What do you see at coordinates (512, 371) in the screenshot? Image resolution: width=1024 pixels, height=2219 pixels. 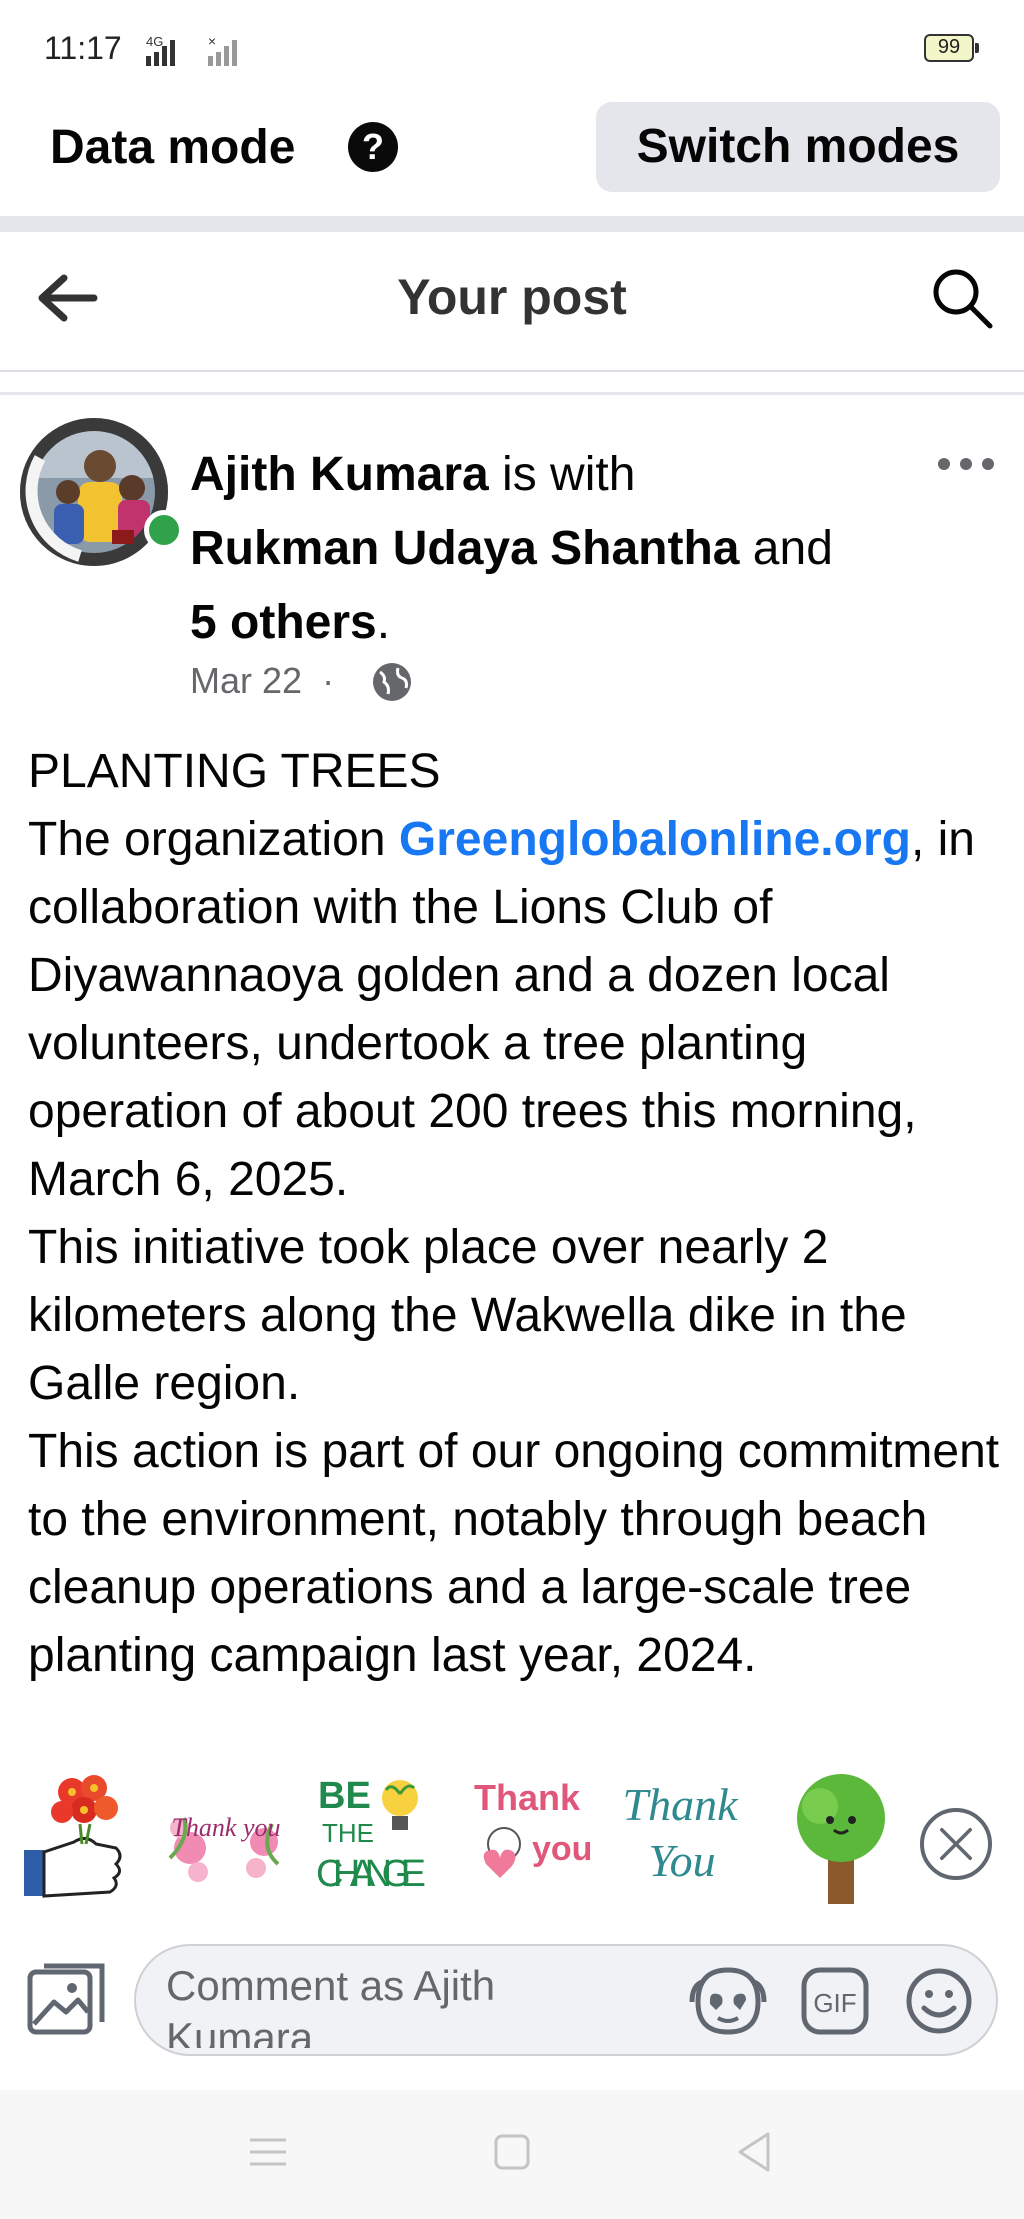 I see `header-divider` at bounding box center [512, 371].